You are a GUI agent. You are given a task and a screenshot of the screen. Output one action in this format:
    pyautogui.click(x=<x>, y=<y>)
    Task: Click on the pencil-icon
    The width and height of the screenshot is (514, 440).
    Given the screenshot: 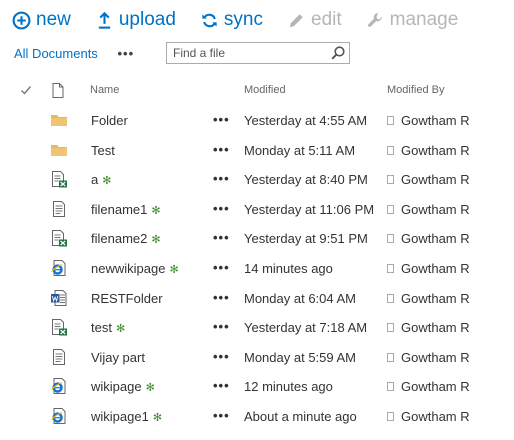 What is the action you would take?
    pyautogui.click(x=296, y=20)
    